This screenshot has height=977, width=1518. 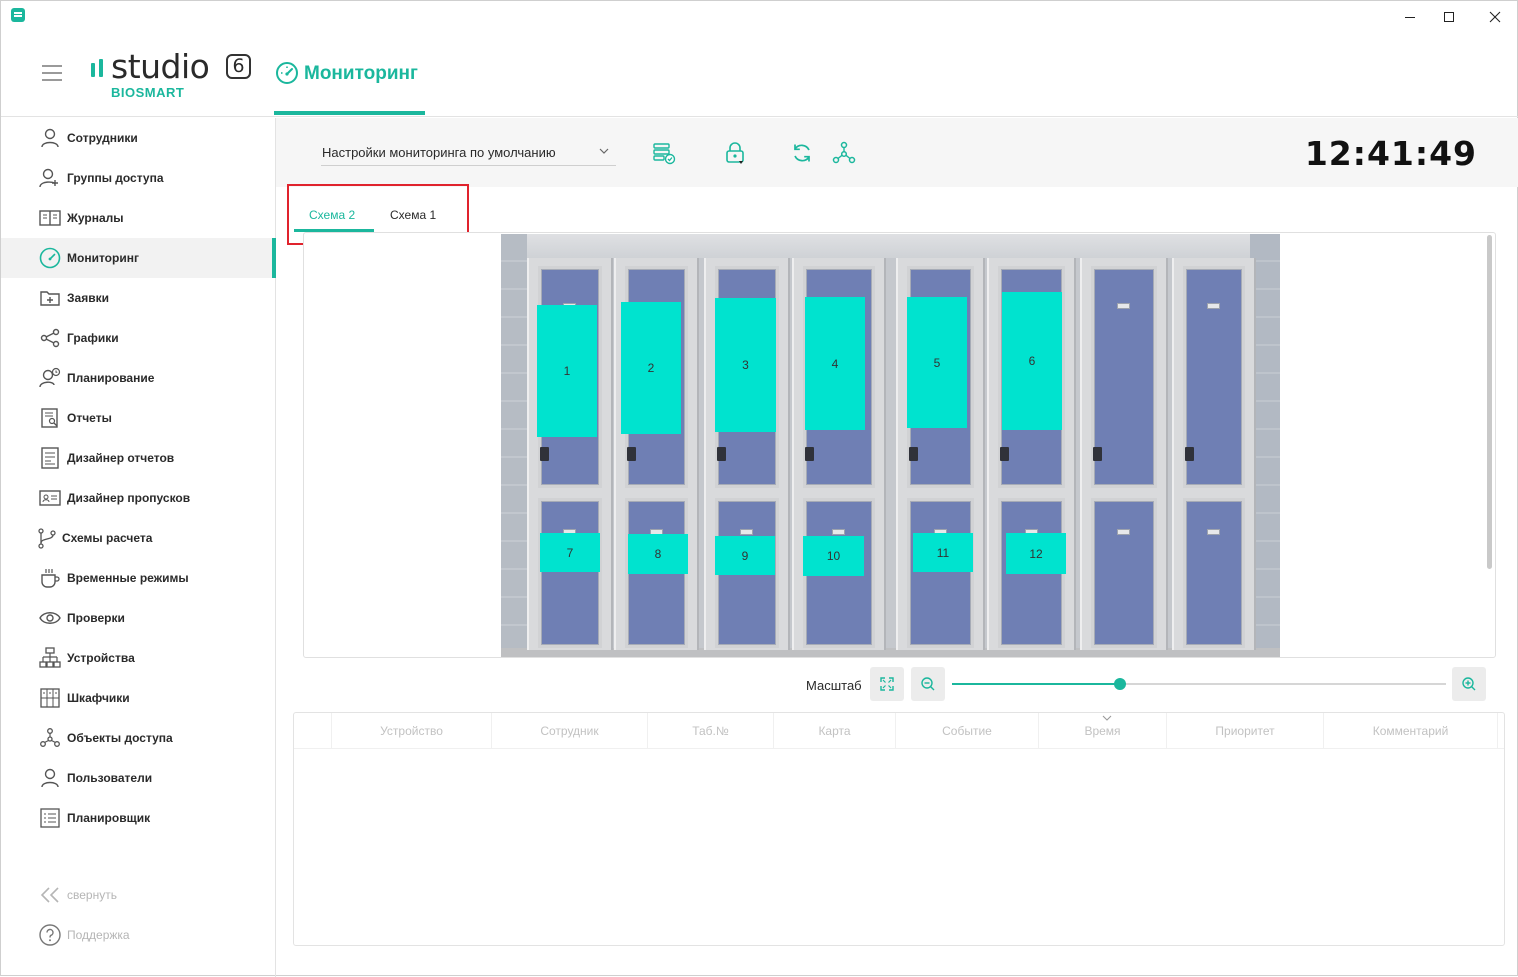 I want to click on sidebar-item-employees: Сотрудники, so click(x=138, y=138).